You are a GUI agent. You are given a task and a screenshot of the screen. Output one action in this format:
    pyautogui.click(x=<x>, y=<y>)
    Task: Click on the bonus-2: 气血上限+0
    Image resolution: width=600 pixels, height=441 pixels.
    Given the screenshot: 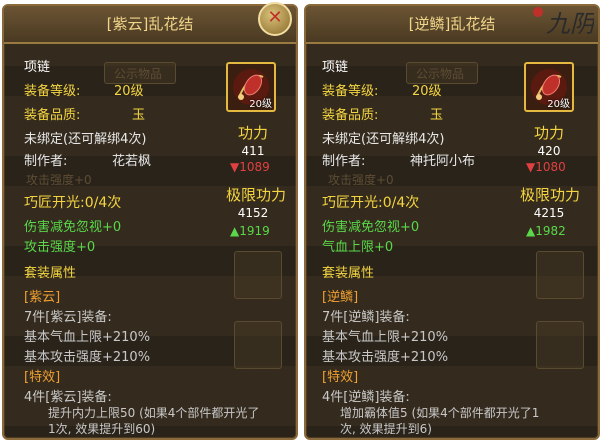 What is the action you would take?
    pyautogui.click(x=358, y=247)
    